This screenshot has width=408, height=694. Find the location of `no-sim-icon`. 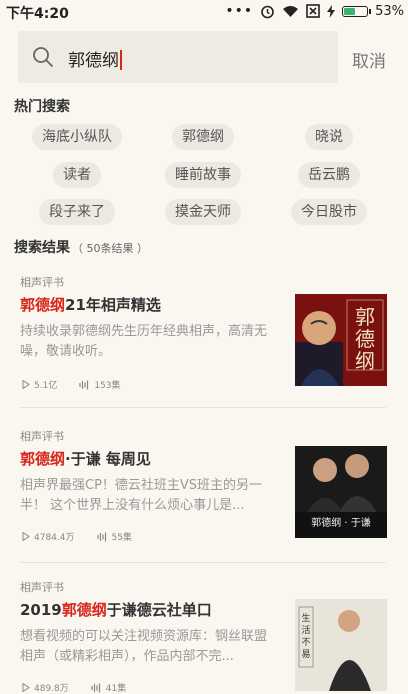

no-sim-icon is located at coordinates (313, 11).